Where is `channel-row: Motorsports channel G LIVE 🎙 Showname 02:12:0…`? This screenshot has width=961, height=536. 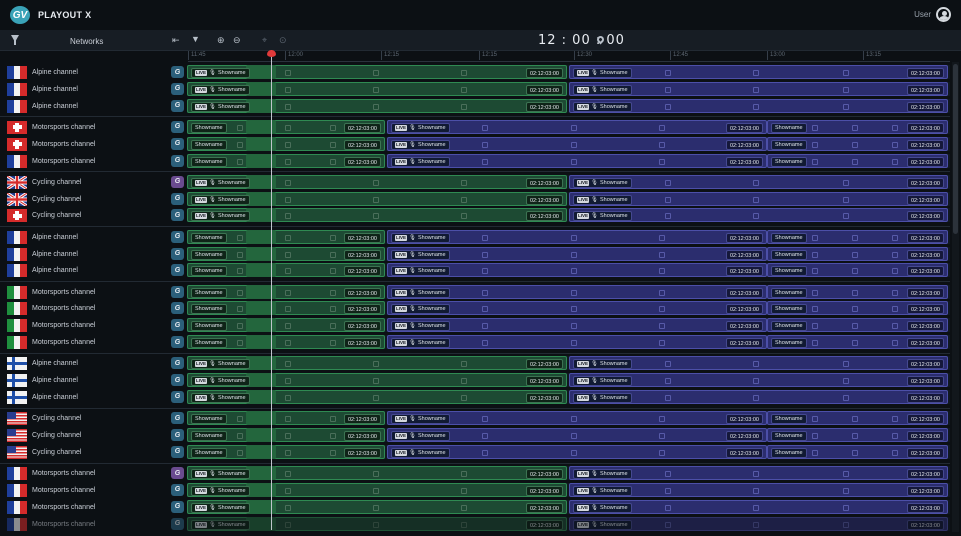 channel-row: Motorsports channel G LIVE 🎙 Showname 02:12:0… is located at coordinates (475, 524).